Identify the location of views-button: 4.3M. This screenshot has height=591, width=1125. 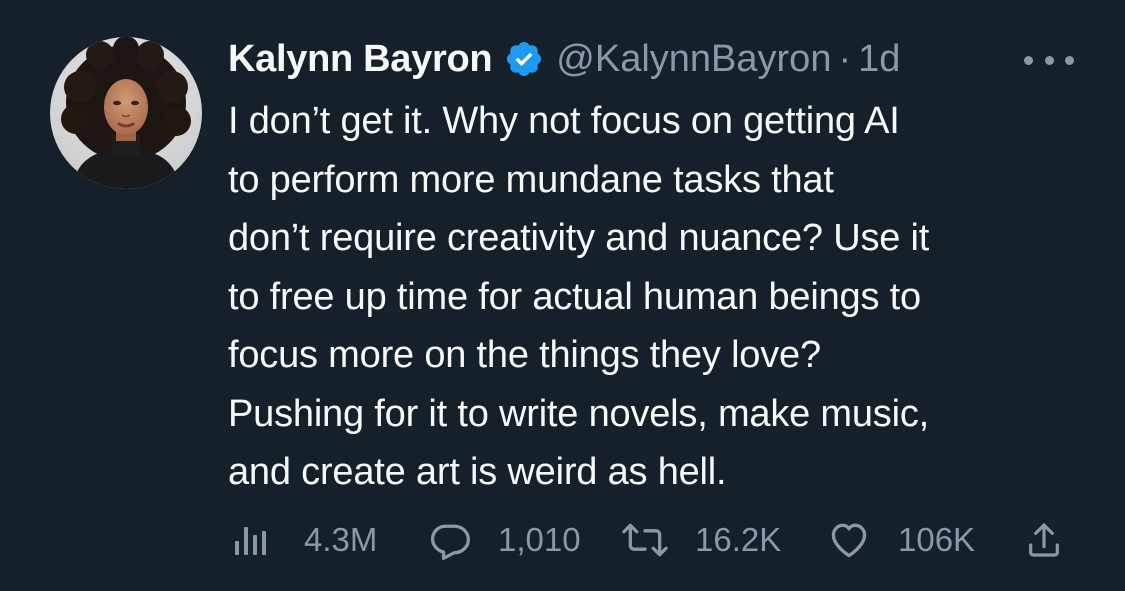
(304, 540).